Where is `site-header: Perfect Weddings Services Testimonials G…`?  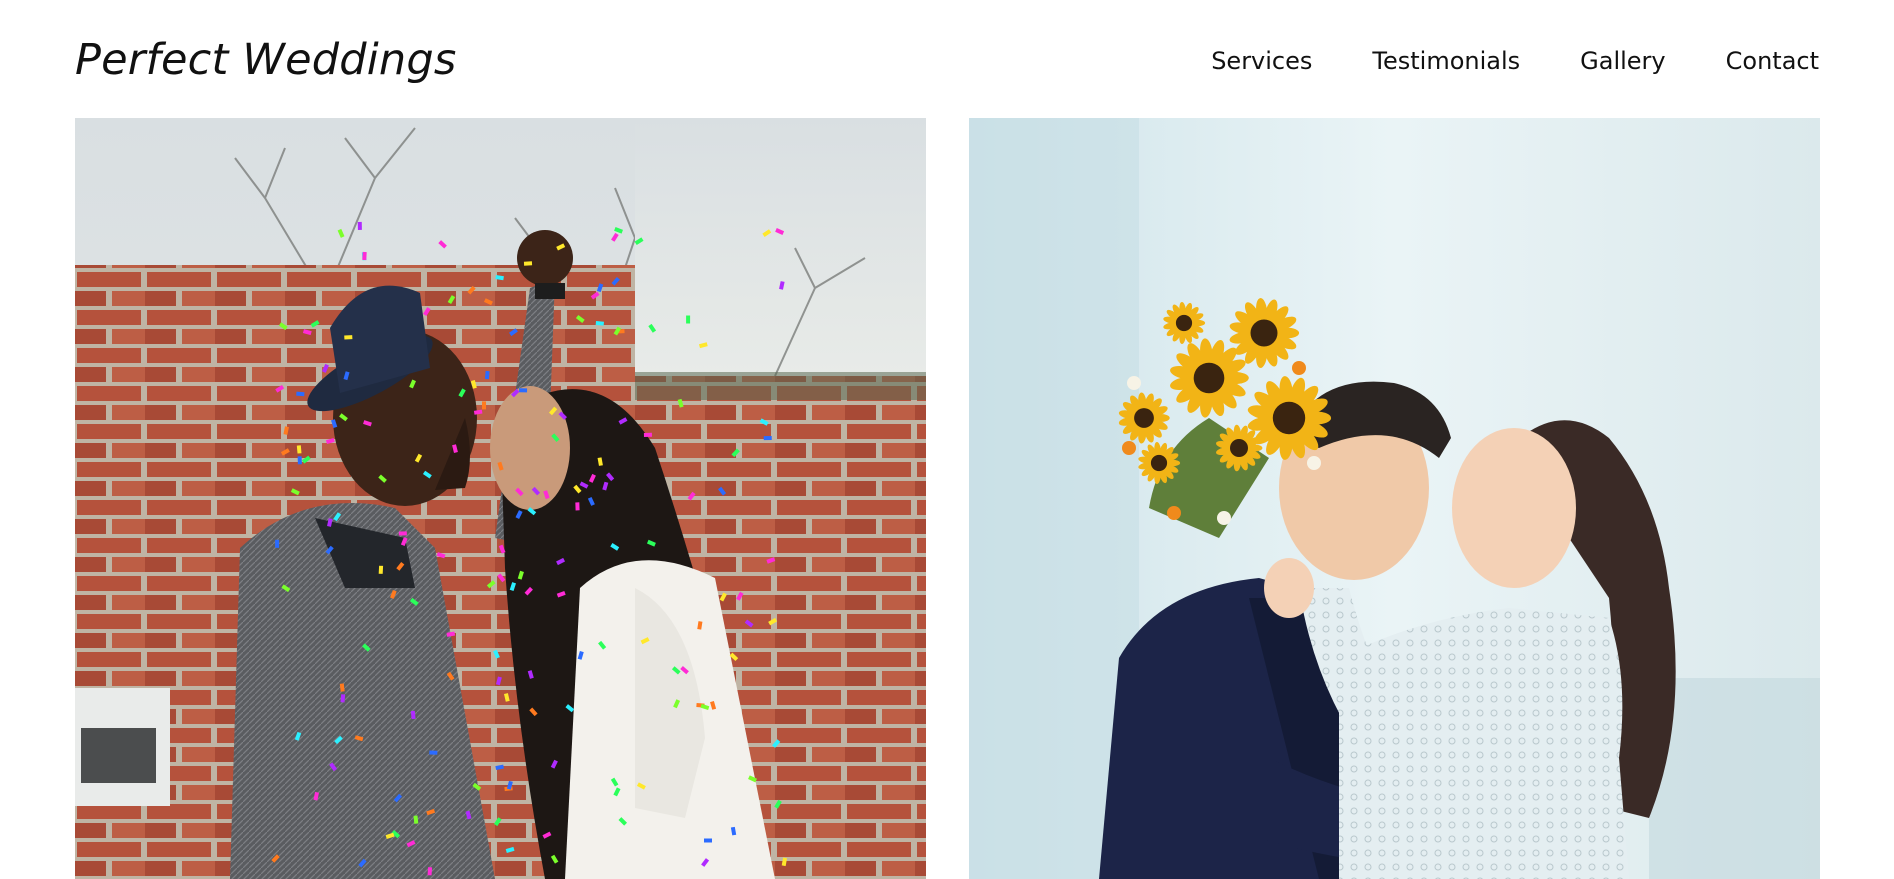 site-header: Perfect Weddings Services Testimonials G… is located at coordinates (947, 59).